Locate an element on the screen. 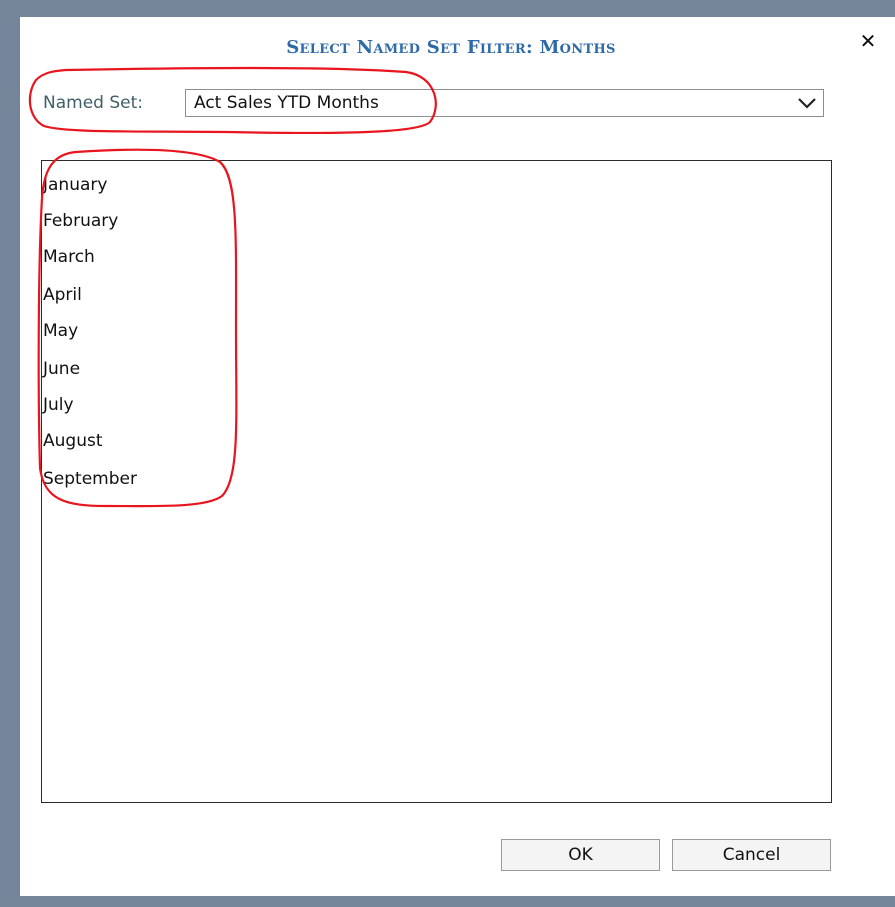 The width and height of the screenshot is (895, 907). named-set-label: Named Set: is located at coordinates (93, 103).